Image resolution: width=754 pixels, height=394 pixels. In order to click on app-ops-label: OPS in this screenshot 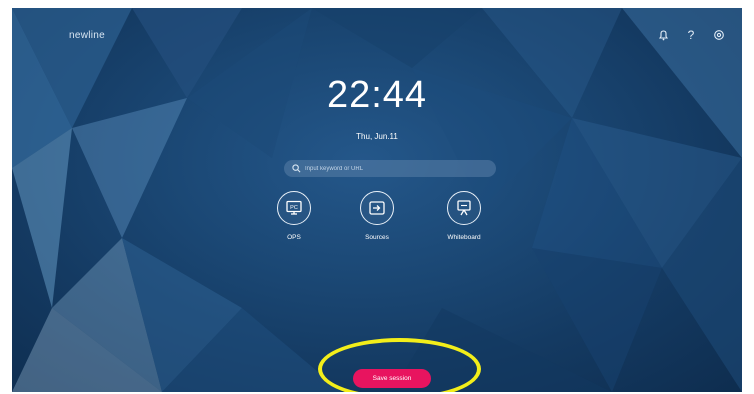, I will do `click(294, 237)`.